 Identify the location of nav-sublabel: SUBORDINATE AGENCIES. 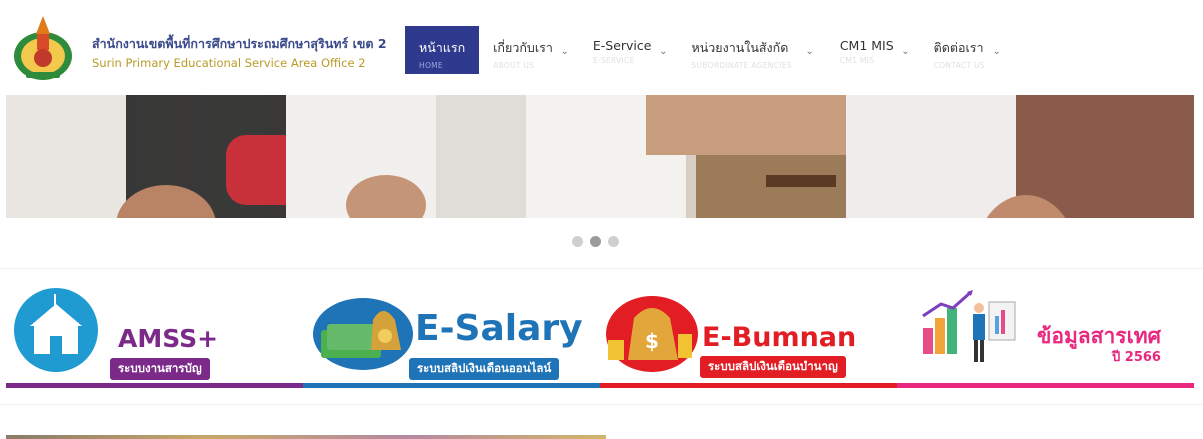
(741, 65).